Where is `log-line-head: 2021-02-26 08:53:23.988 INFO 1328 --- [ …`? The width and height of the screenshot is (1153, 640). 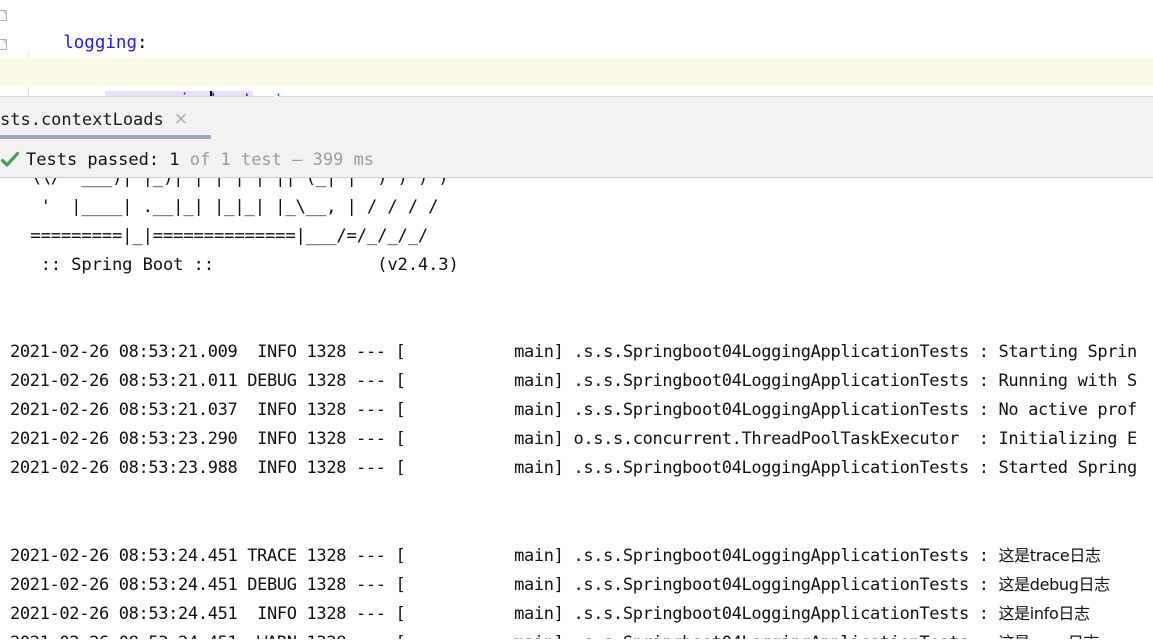
log-line-head: 2021-02-26 08:53:23.988 INFO 1328 --- [ … is located at coordinates (504, 468).